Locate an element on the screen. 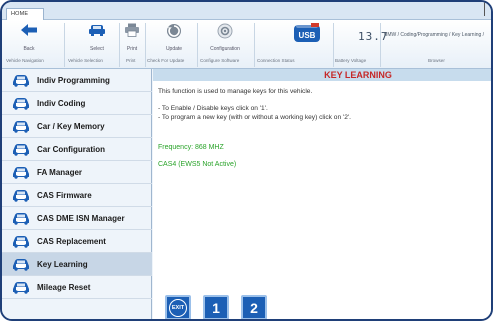 The image size is (493, 321). update-icon is located at coordinates (174, 31).